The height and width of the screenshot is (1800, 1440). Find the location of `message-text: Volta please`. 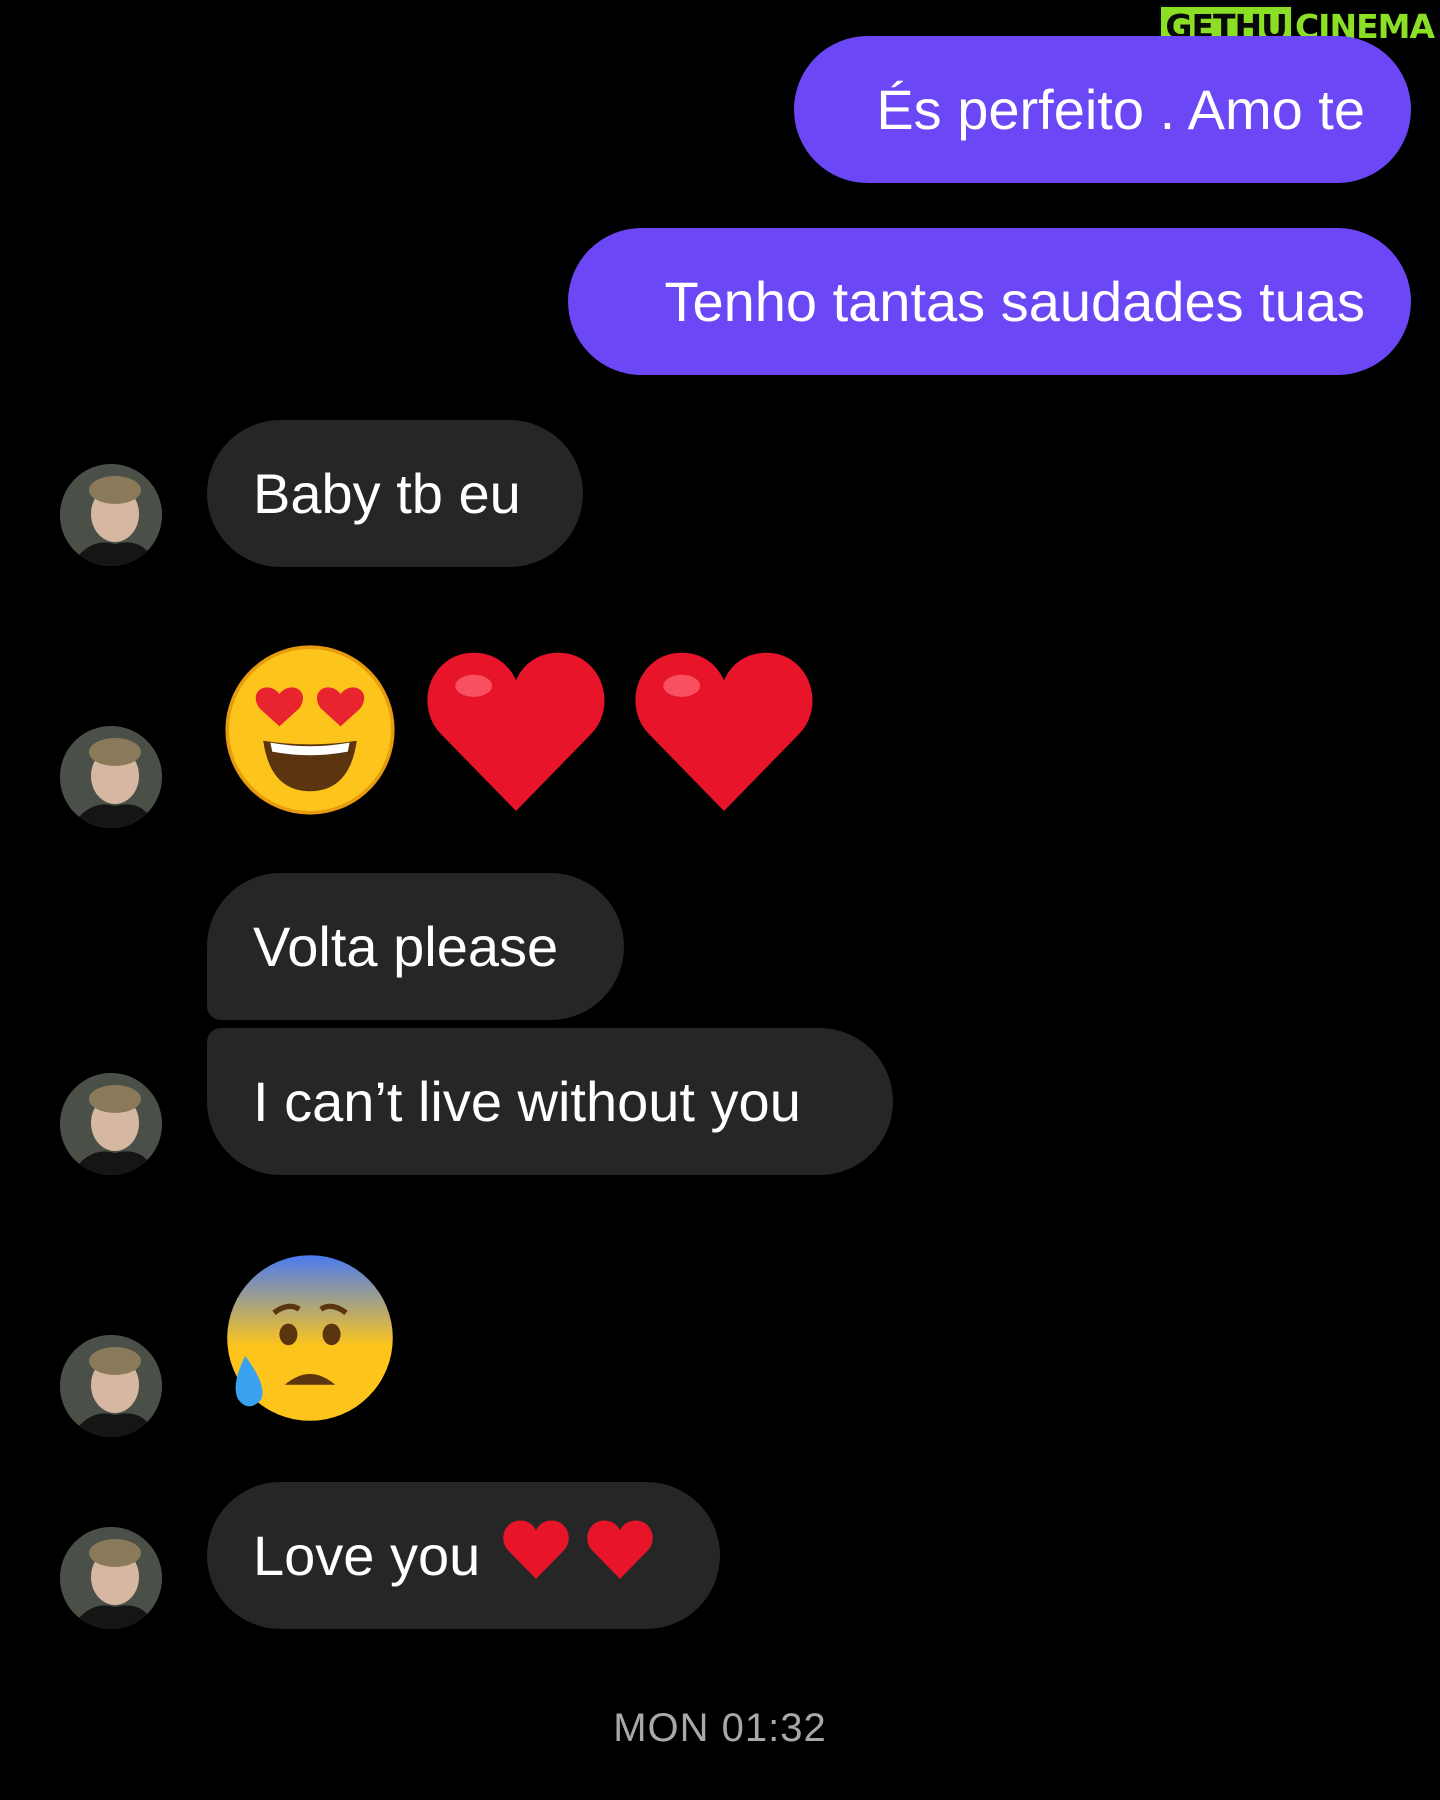

message-text: Volta please is located at coordinates (406, 946).